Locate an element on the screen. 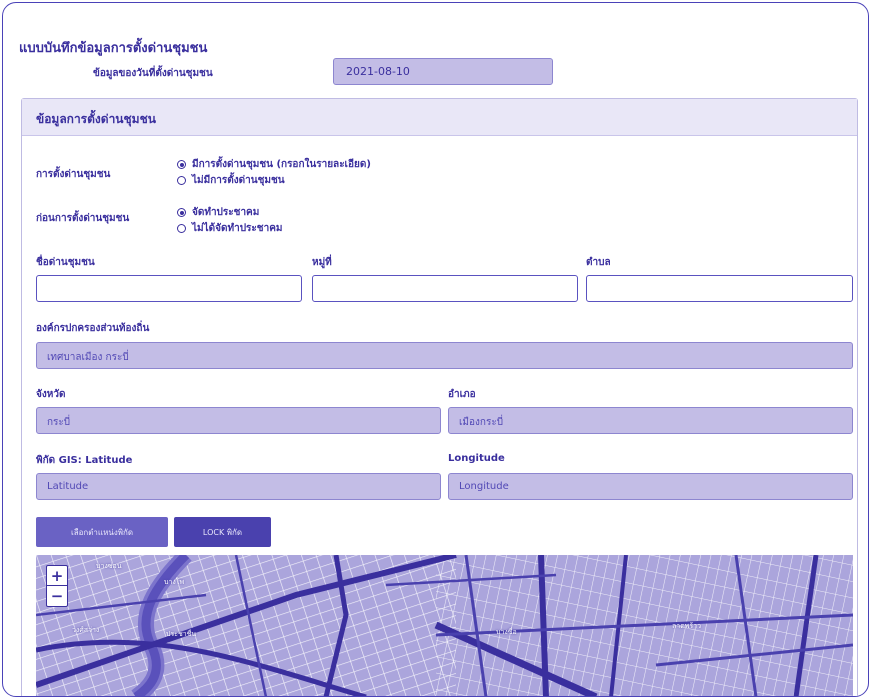  checkpoint-label: การตั้งด่านชุมชน is located at coordinates (73, 174).